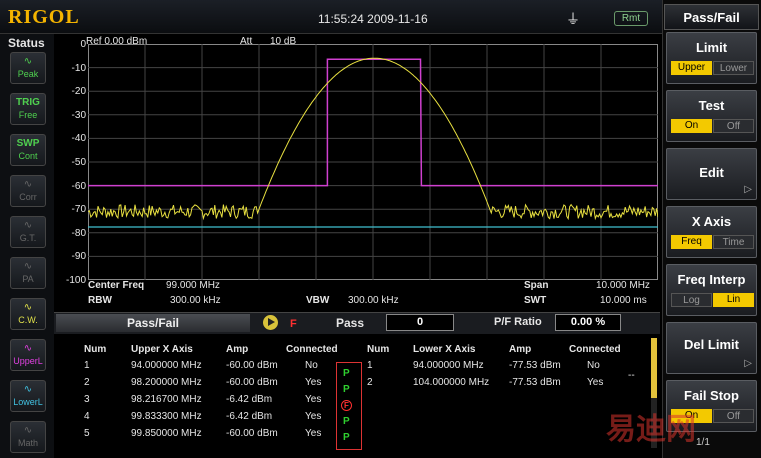 The image size is (761, 458). Describe the element at coordinates (595, 382) in the screenshot. I see `lower-table-cell: Yes` at that location.